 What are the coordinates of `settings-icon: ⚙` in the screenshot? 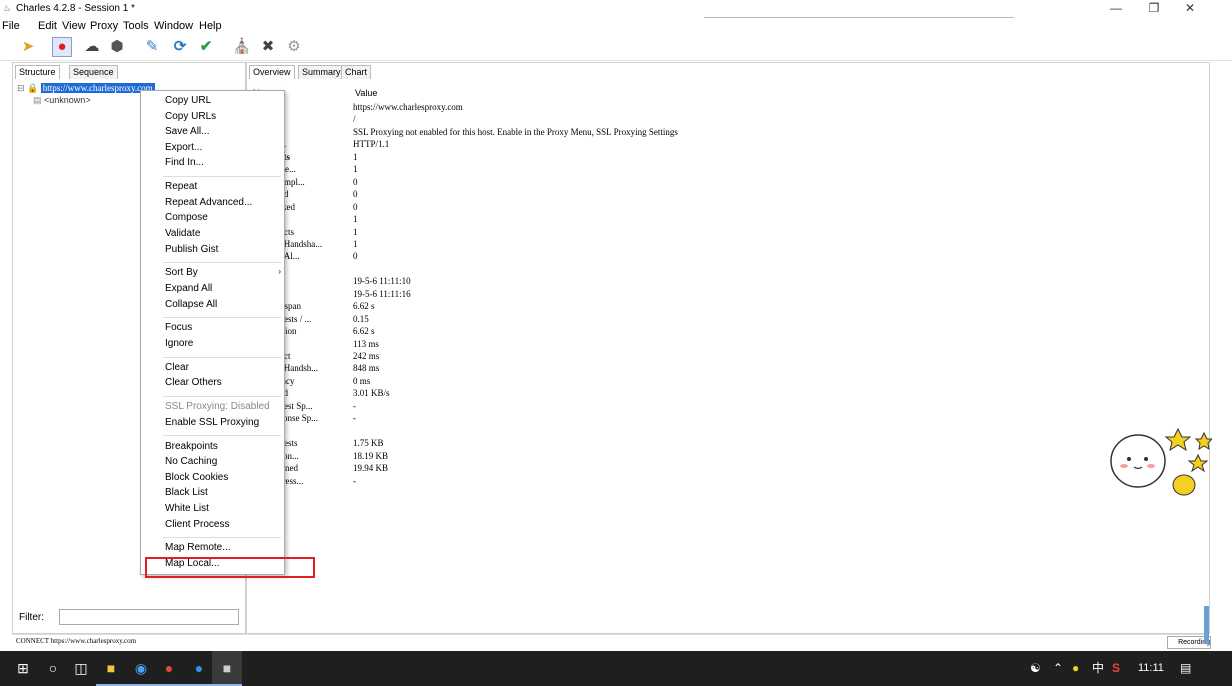 It's located at (294, 47).